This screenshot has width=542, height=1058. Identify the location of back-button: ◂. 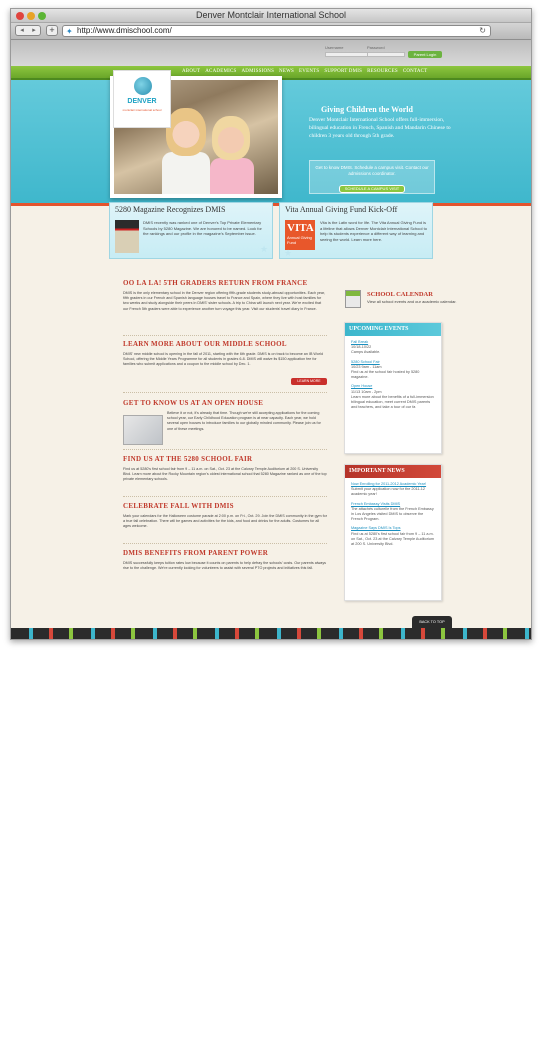
(22, 30).